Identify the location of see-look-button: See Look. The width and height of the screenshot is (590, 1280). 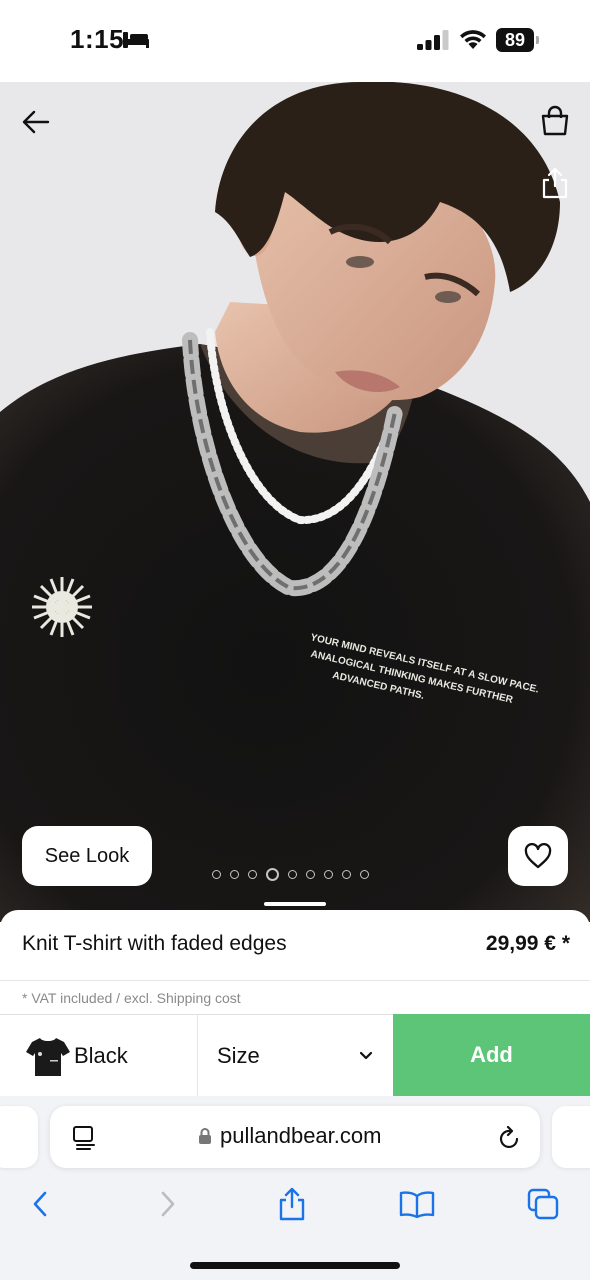
(87, 856).